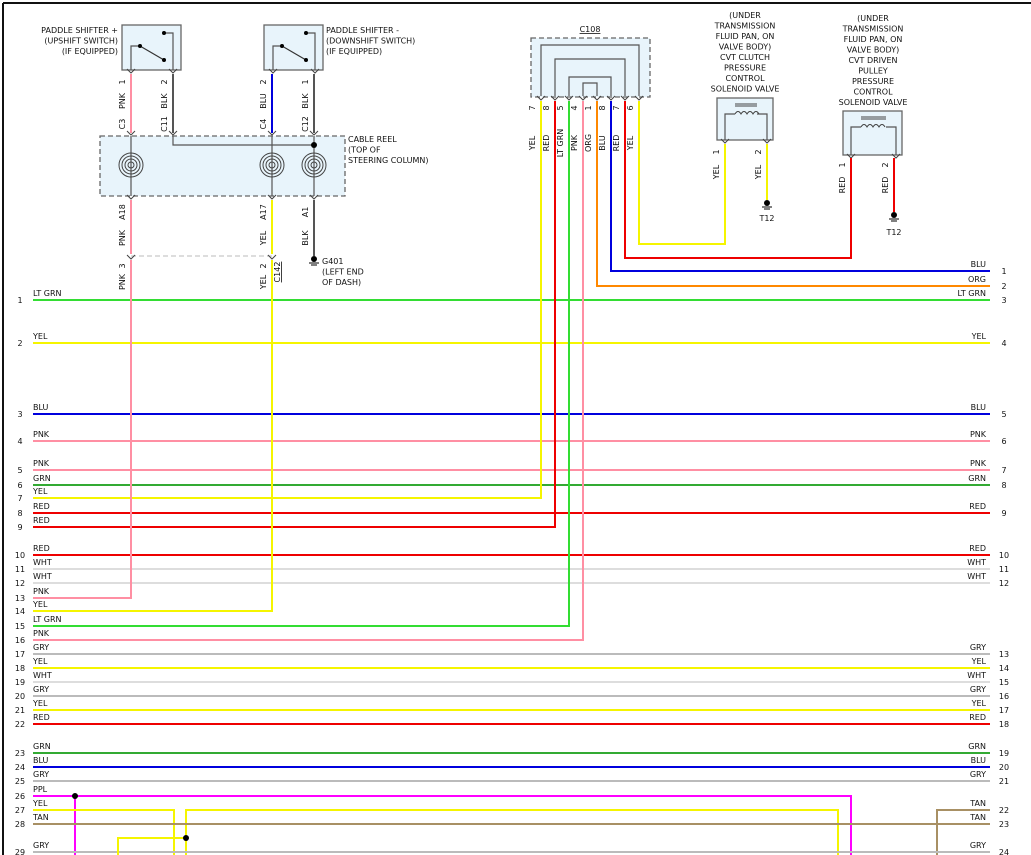  Describe the element at coordinates (872, 60) in the screenshot. I see `cvt-pulley-solenoid-label: CVT DRIVEN` at that location.